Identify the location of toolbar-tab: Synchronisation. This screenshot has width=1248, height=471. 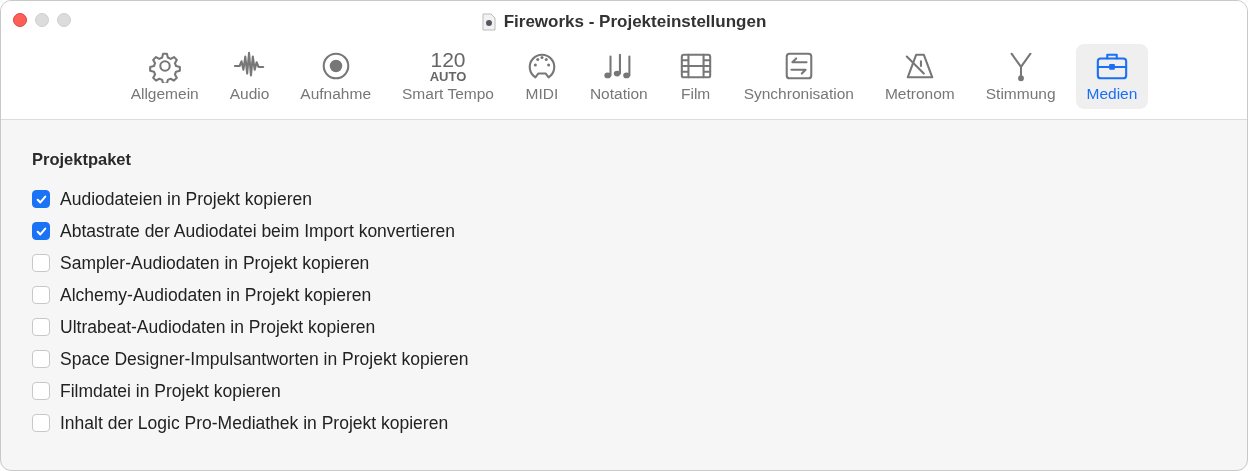
(798, 76).